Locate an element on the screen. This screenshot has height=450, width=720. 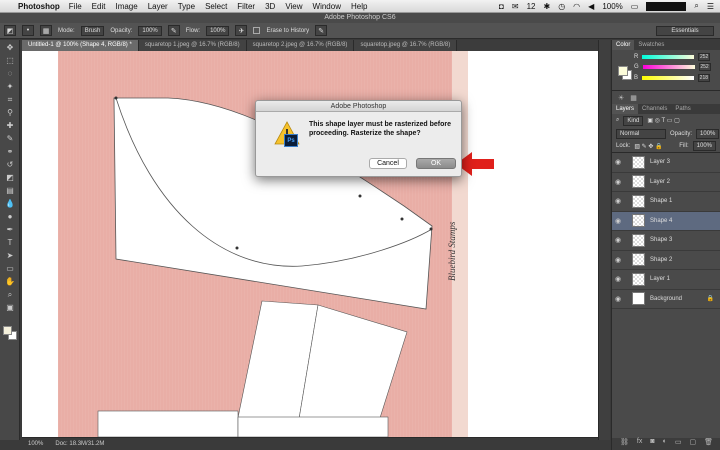
menu-layer: Layer is located at coordinates (158, 6).